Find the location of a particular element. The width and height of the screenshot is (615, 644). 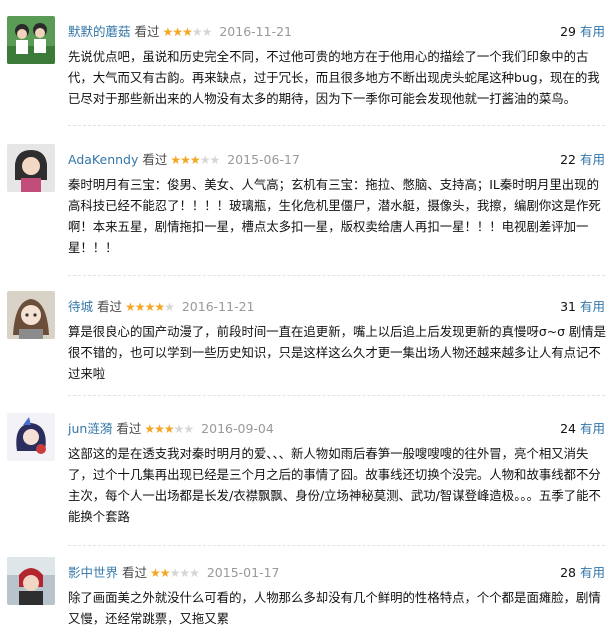

useful-vote: 28 有用 is located at coordinates (582, 573).